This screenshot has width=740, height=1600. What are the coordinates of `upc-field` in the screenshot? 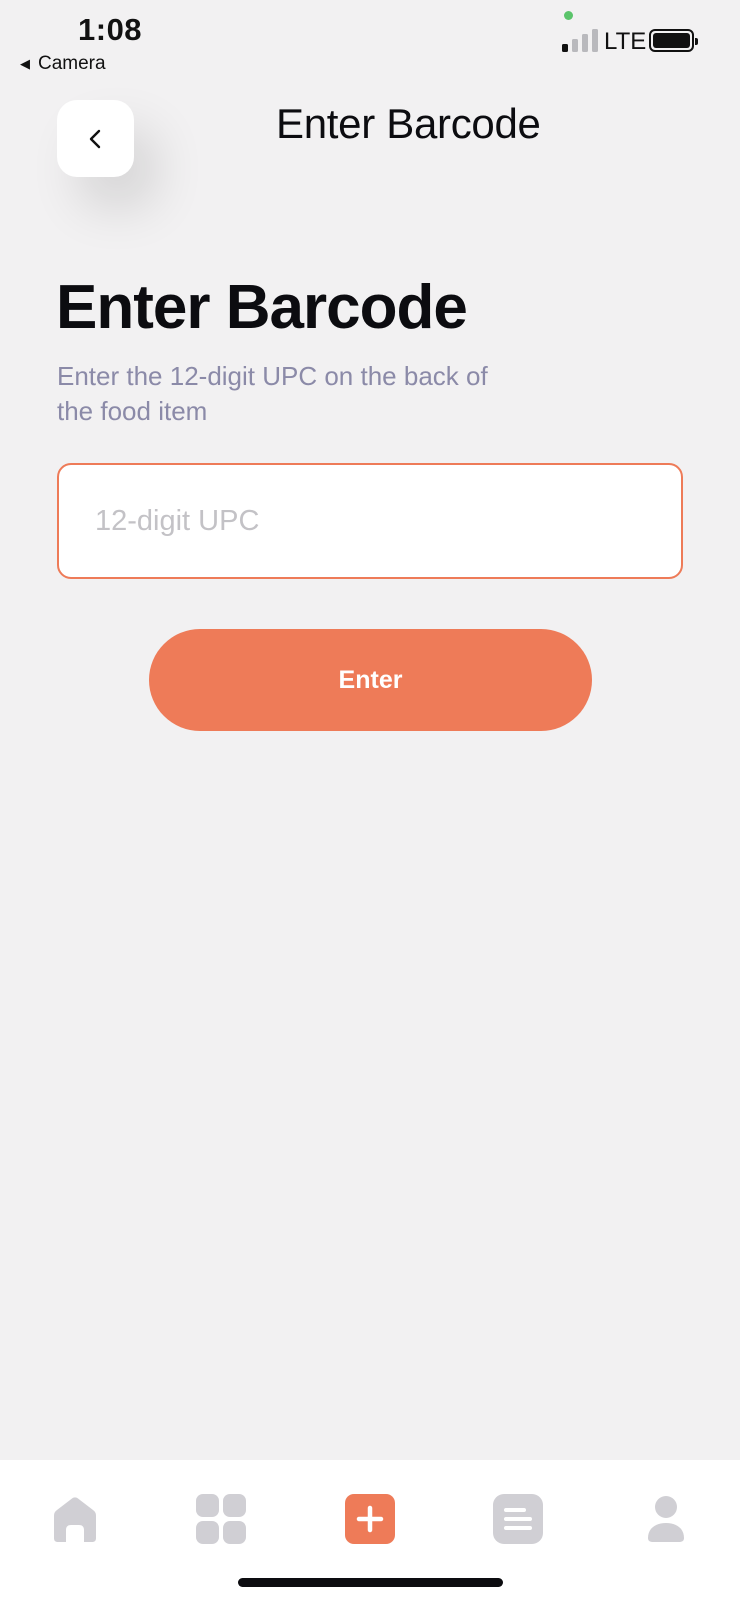 It's located at (370, 521).